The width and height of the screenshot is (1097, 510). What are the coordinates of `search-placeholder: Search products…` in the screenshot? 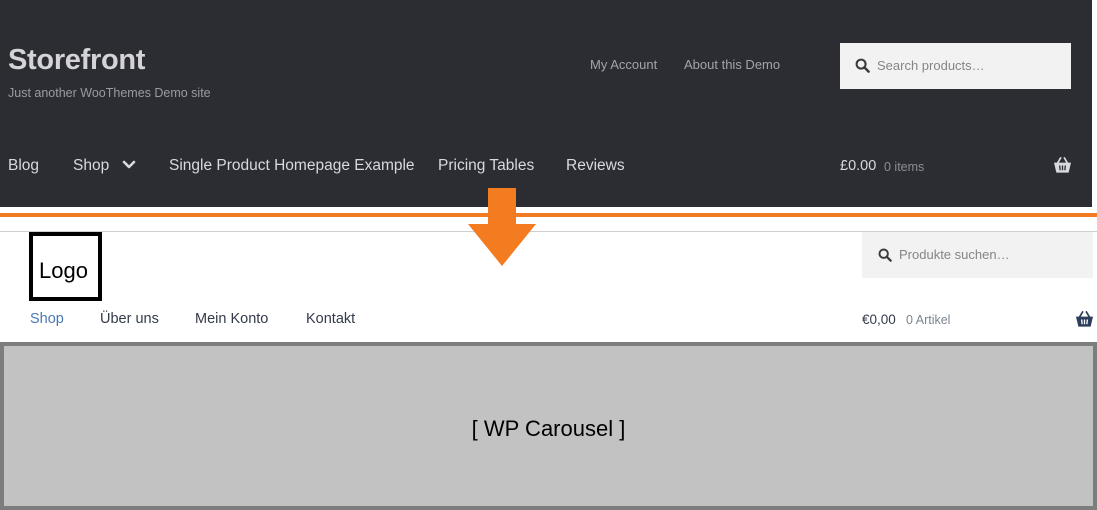 It's located at (931, 65).